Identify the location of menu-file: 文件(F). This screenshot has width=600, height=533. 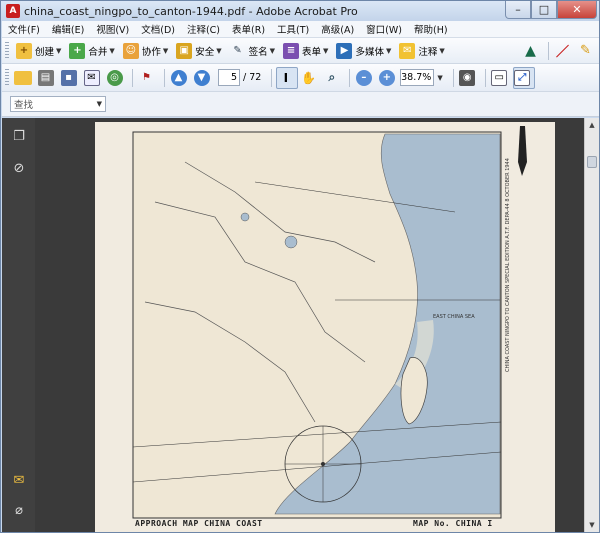
(24, 29).